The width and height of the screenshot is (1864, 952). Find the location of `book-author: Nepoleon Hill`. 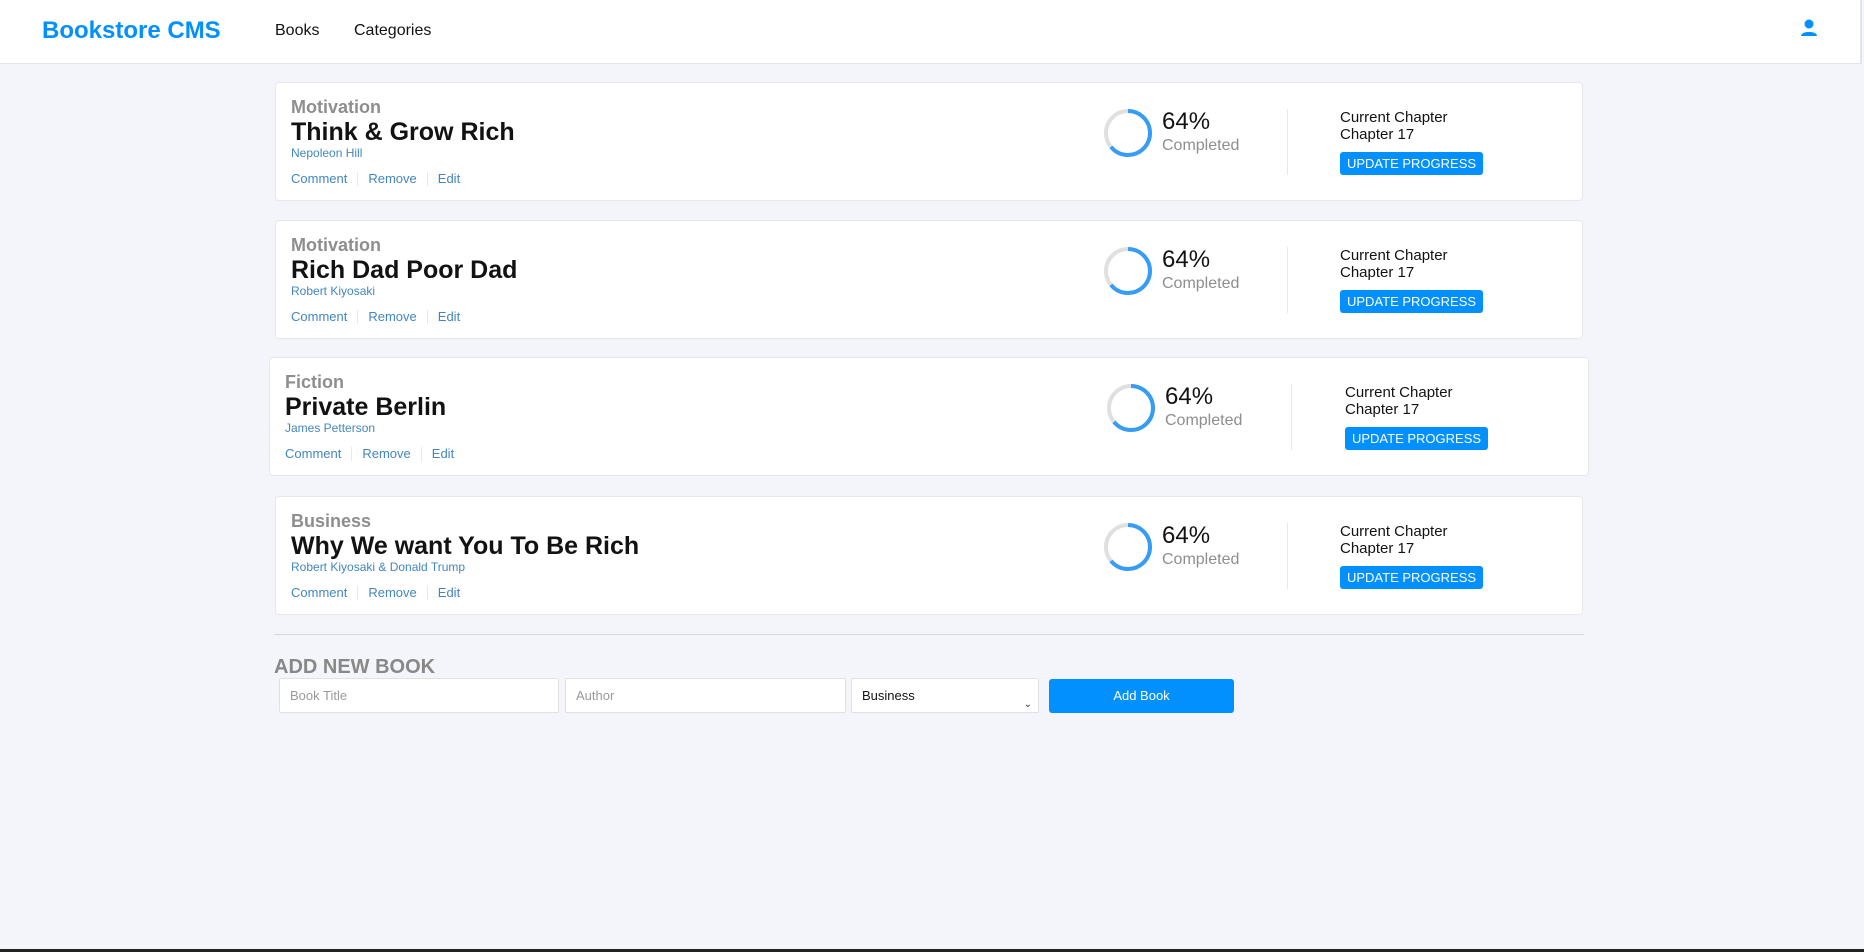

book-author: Nepoleon Hill is located at coordinates (326, 153).